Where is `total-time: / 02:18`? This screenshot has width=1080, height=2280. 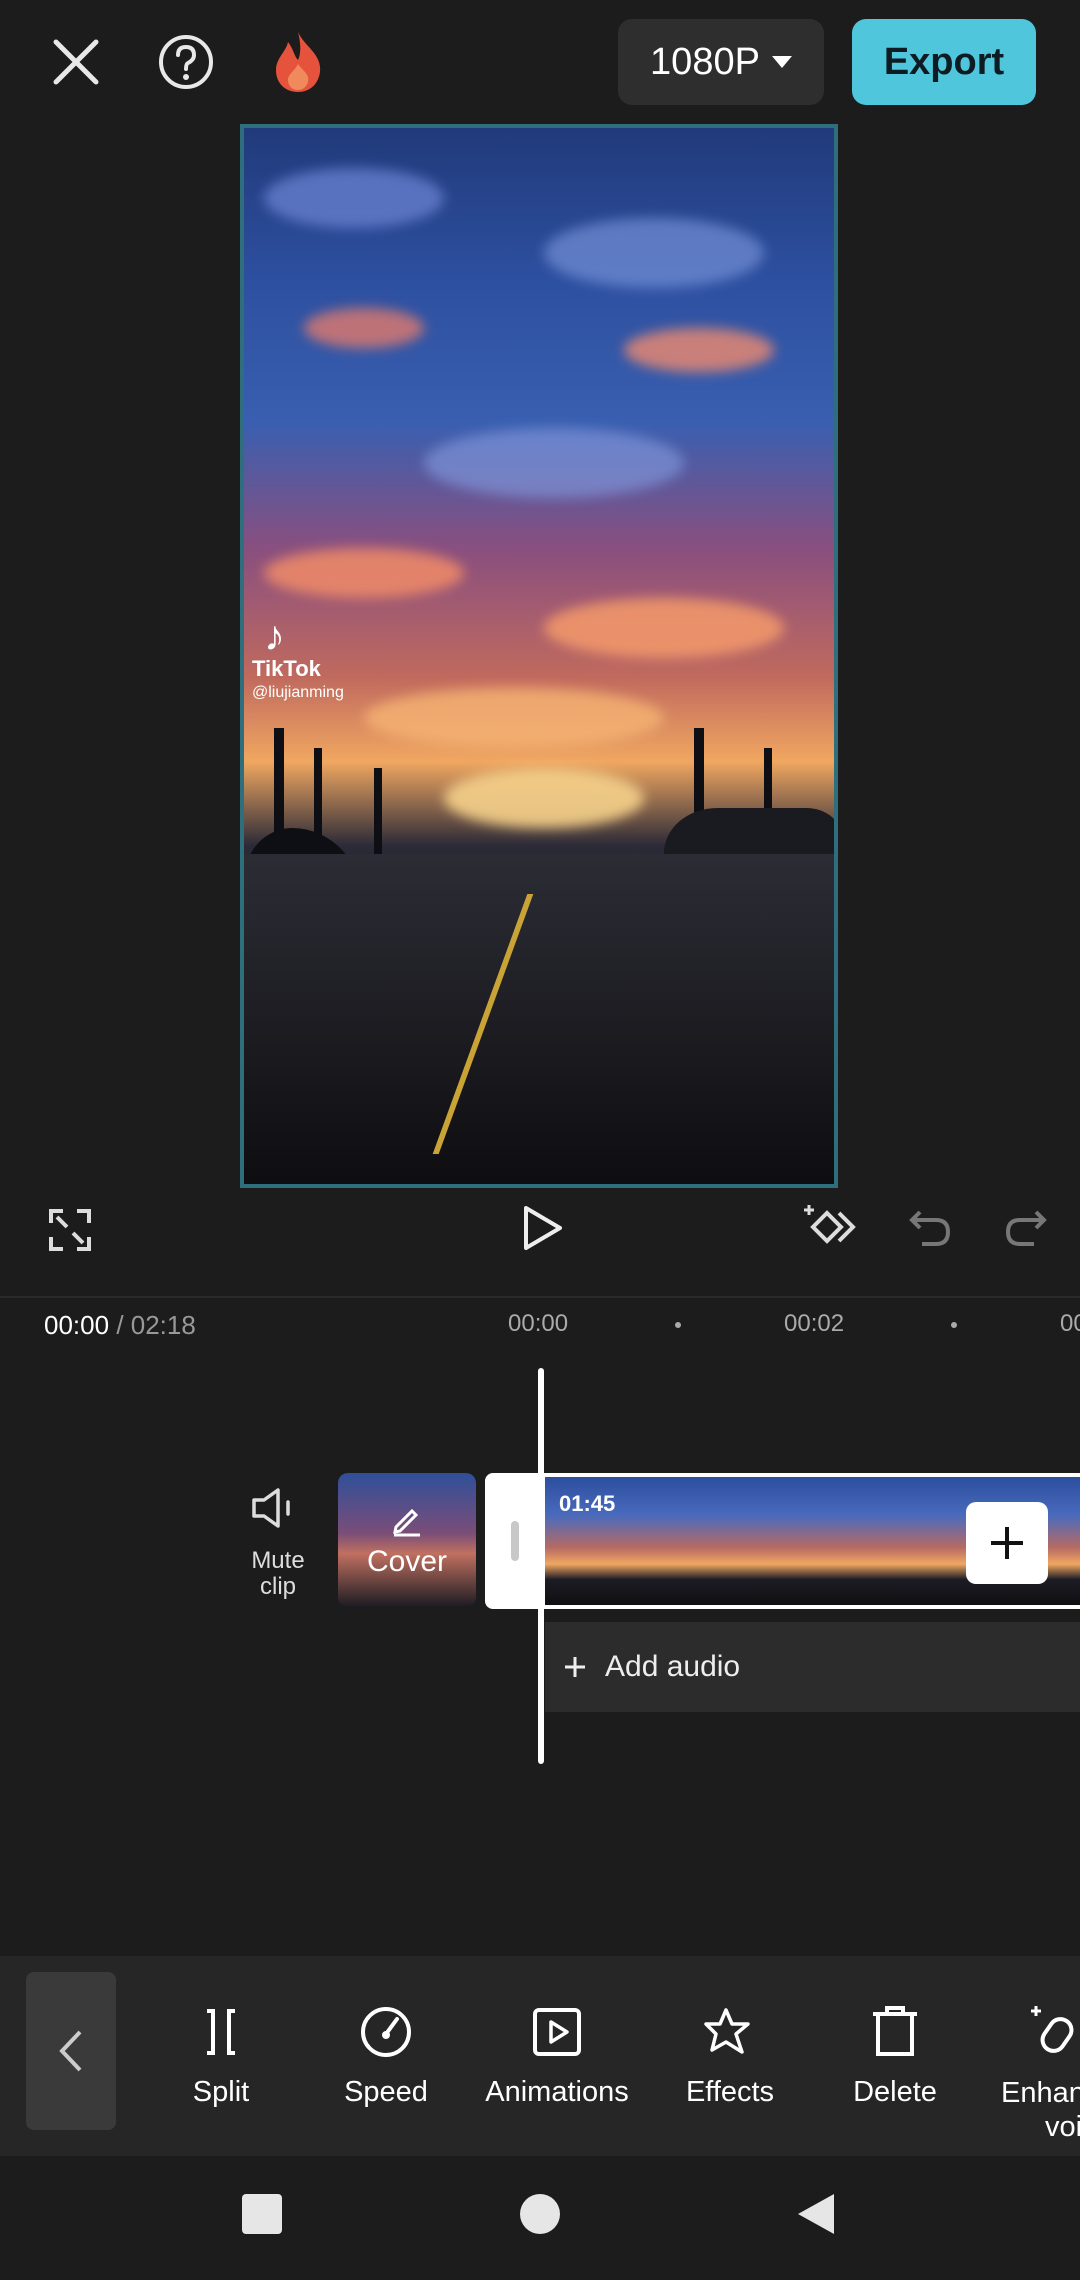 total-time: / 02:18 is located at coordinates (156, 1325).